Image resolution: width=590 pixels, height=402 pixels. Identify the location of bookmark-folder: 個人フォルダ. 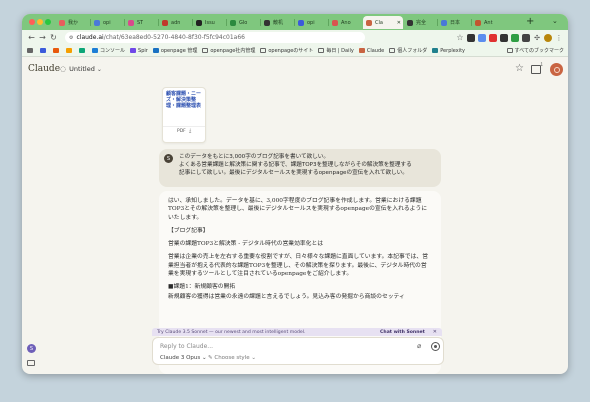
(408, 50).